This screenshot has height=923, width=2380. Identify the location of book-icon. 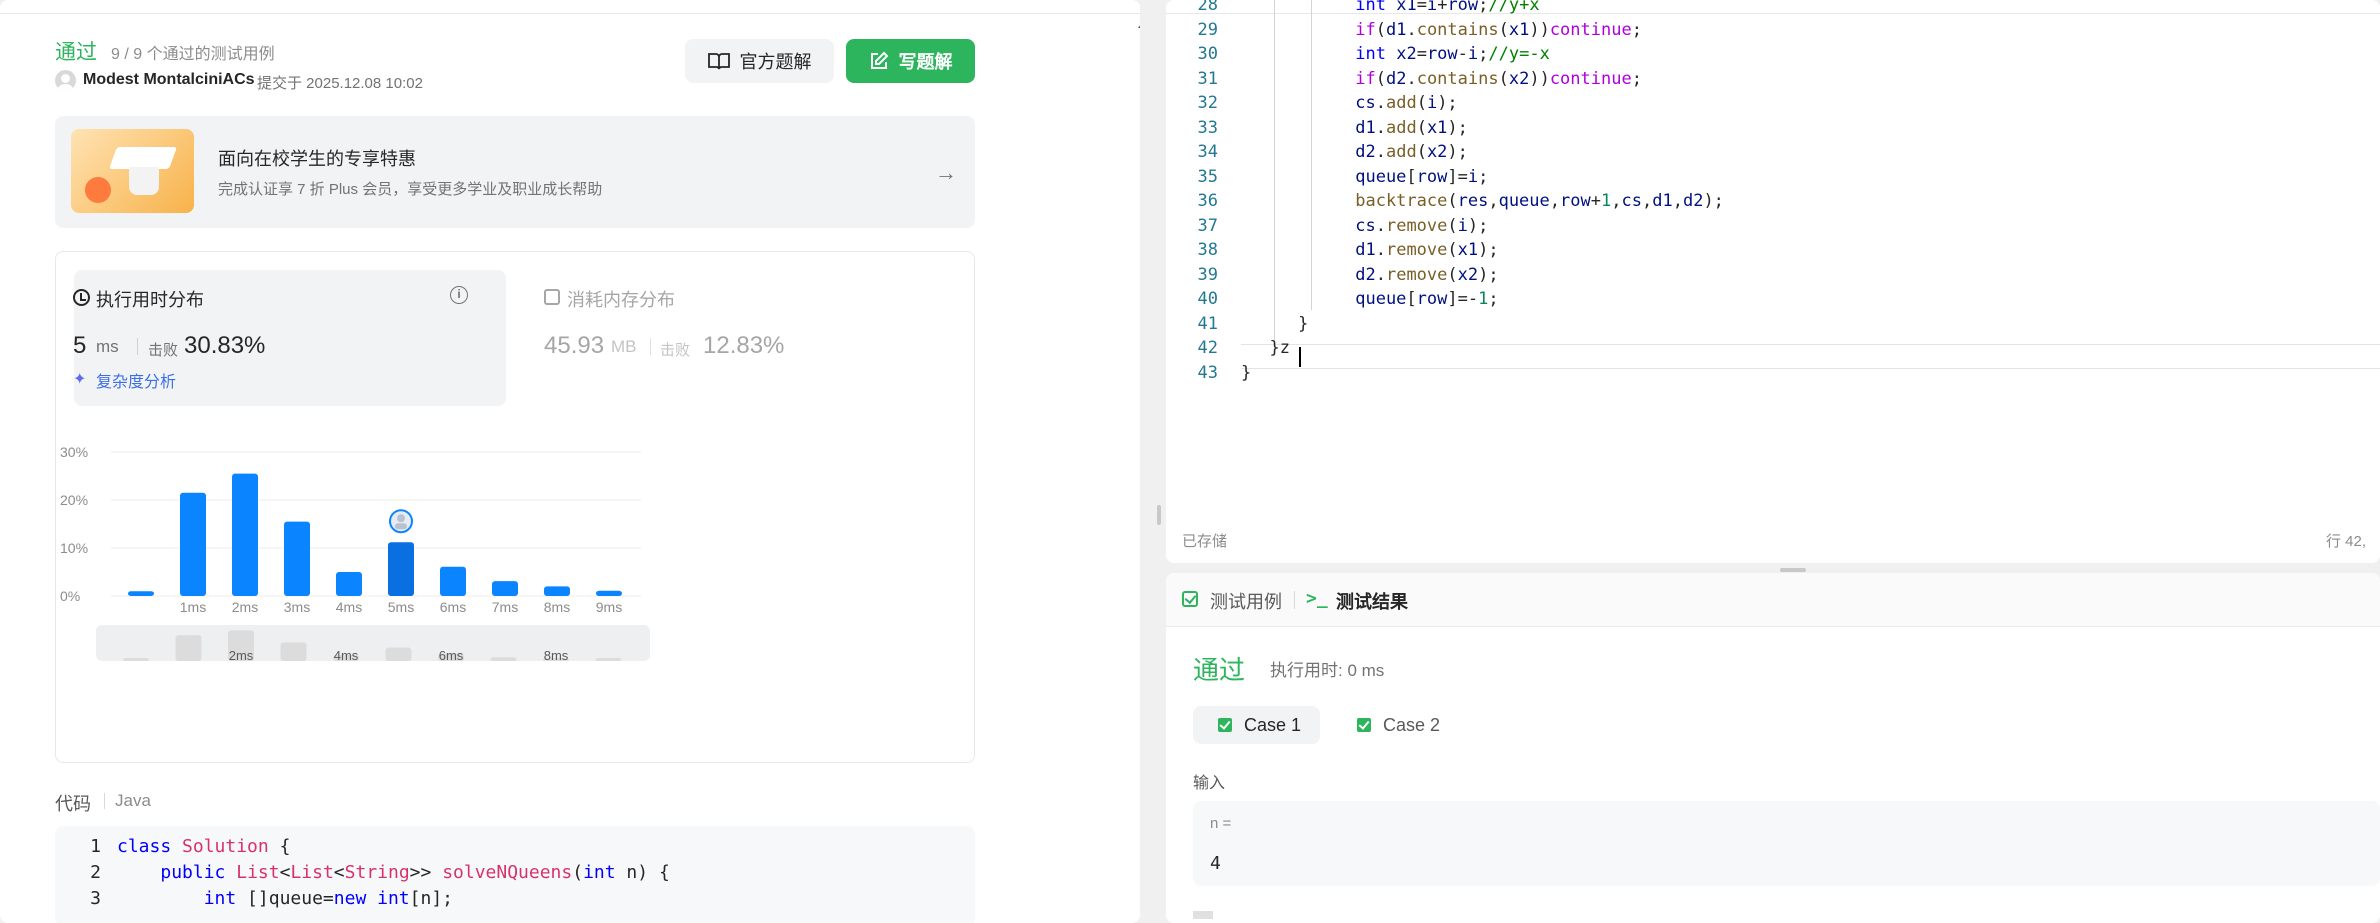
(718, 61).